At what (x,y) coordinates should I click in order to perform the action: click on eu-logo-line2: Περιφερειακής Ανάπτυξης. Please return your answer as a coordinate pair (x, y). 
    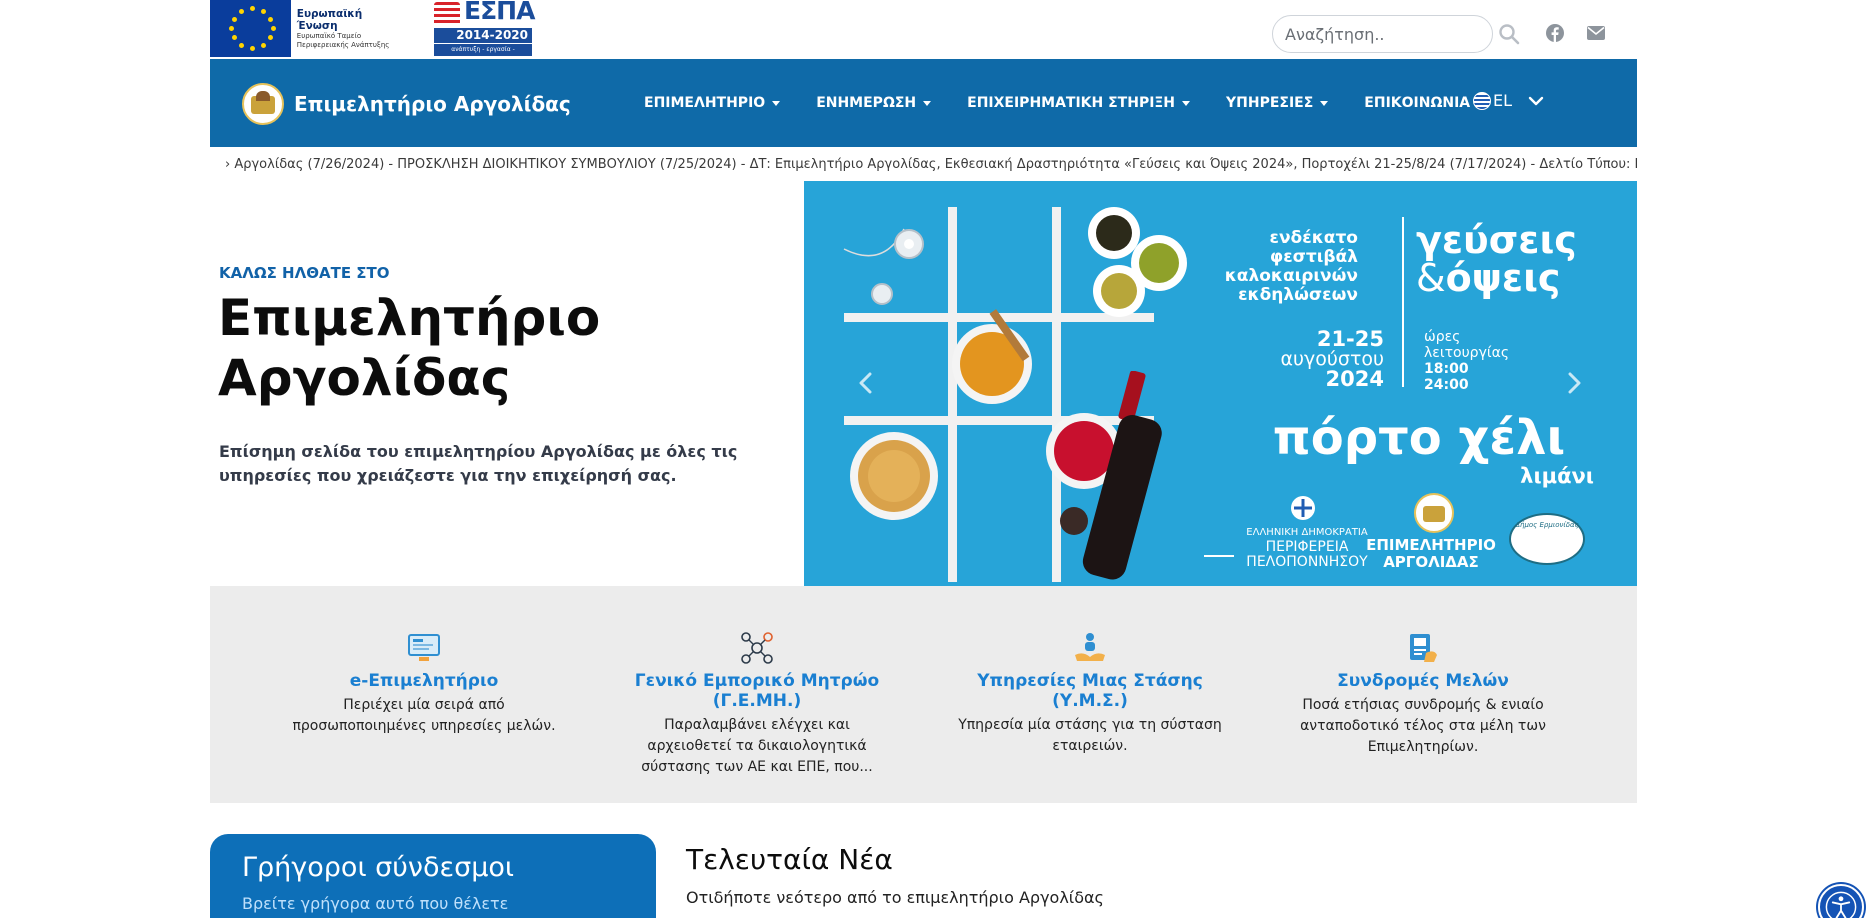
    Looking at the image, I should click on (343, 44).